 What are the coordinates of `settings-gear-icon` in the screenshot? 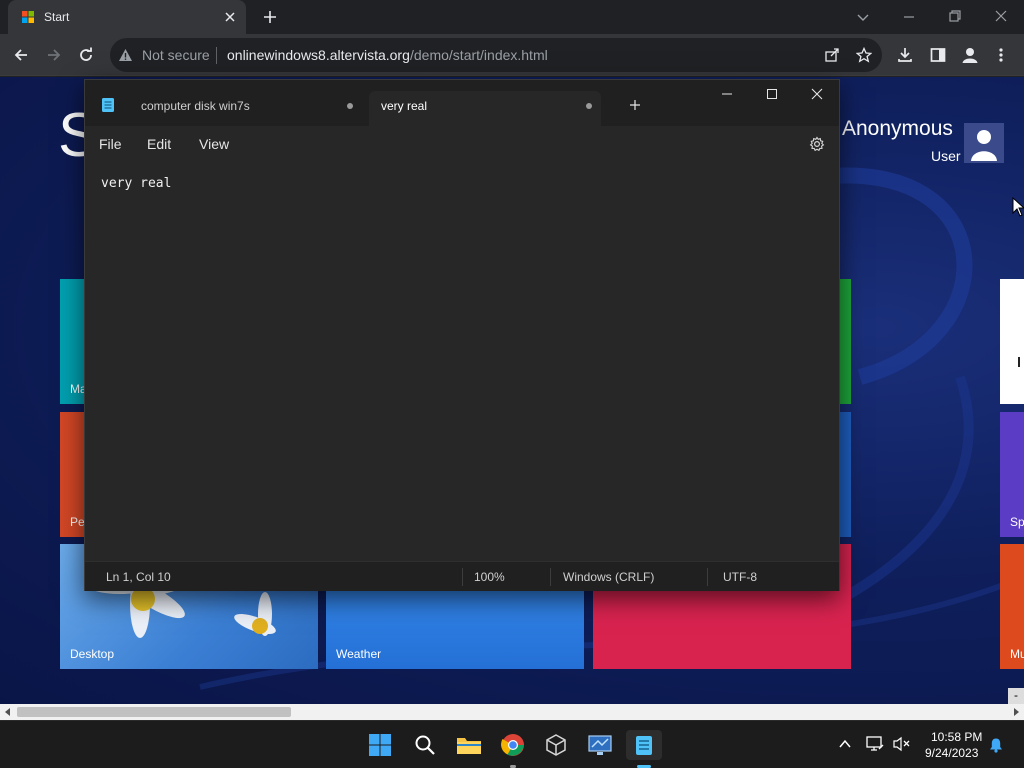 It's located at (817, 144).